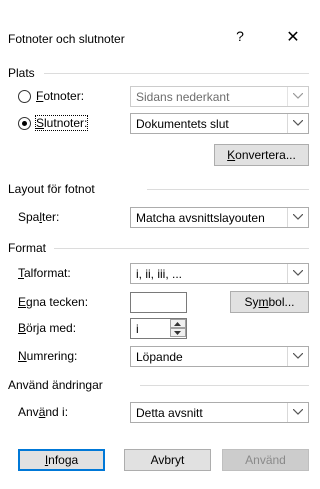 This screenshot has width=320, height=489. Describe the element at coordinates (66, 39) in the screenshot. I see `dialog-title: Fotnoter och slutnoter` at that location.